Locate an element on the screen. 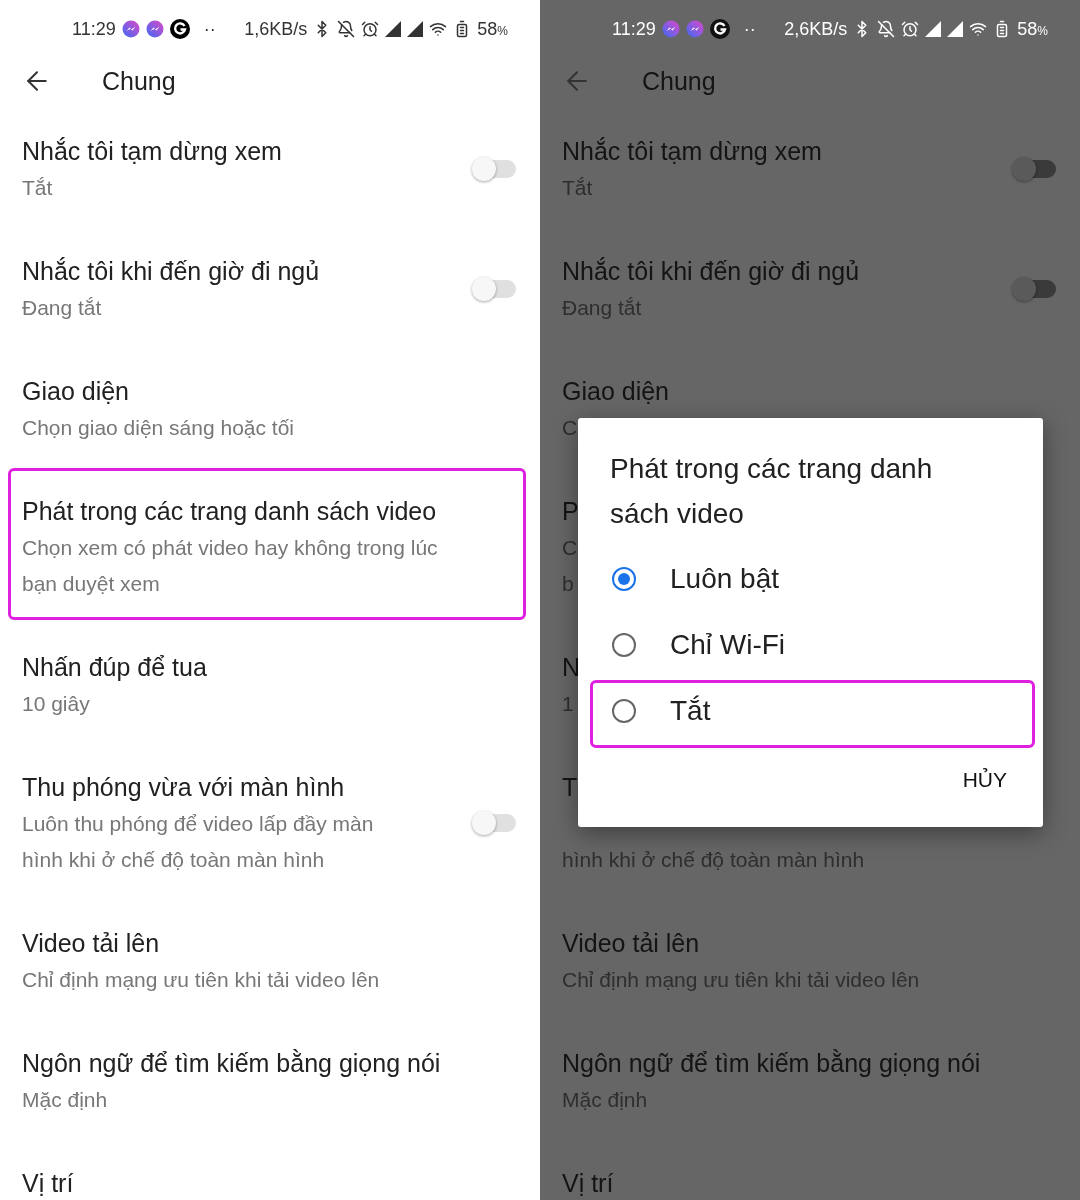 This screenshot has height=1200, width=1080. setting-row: Giao diện Chọn giao diện sáng hoặc tối is located at coordinates (270, 410).